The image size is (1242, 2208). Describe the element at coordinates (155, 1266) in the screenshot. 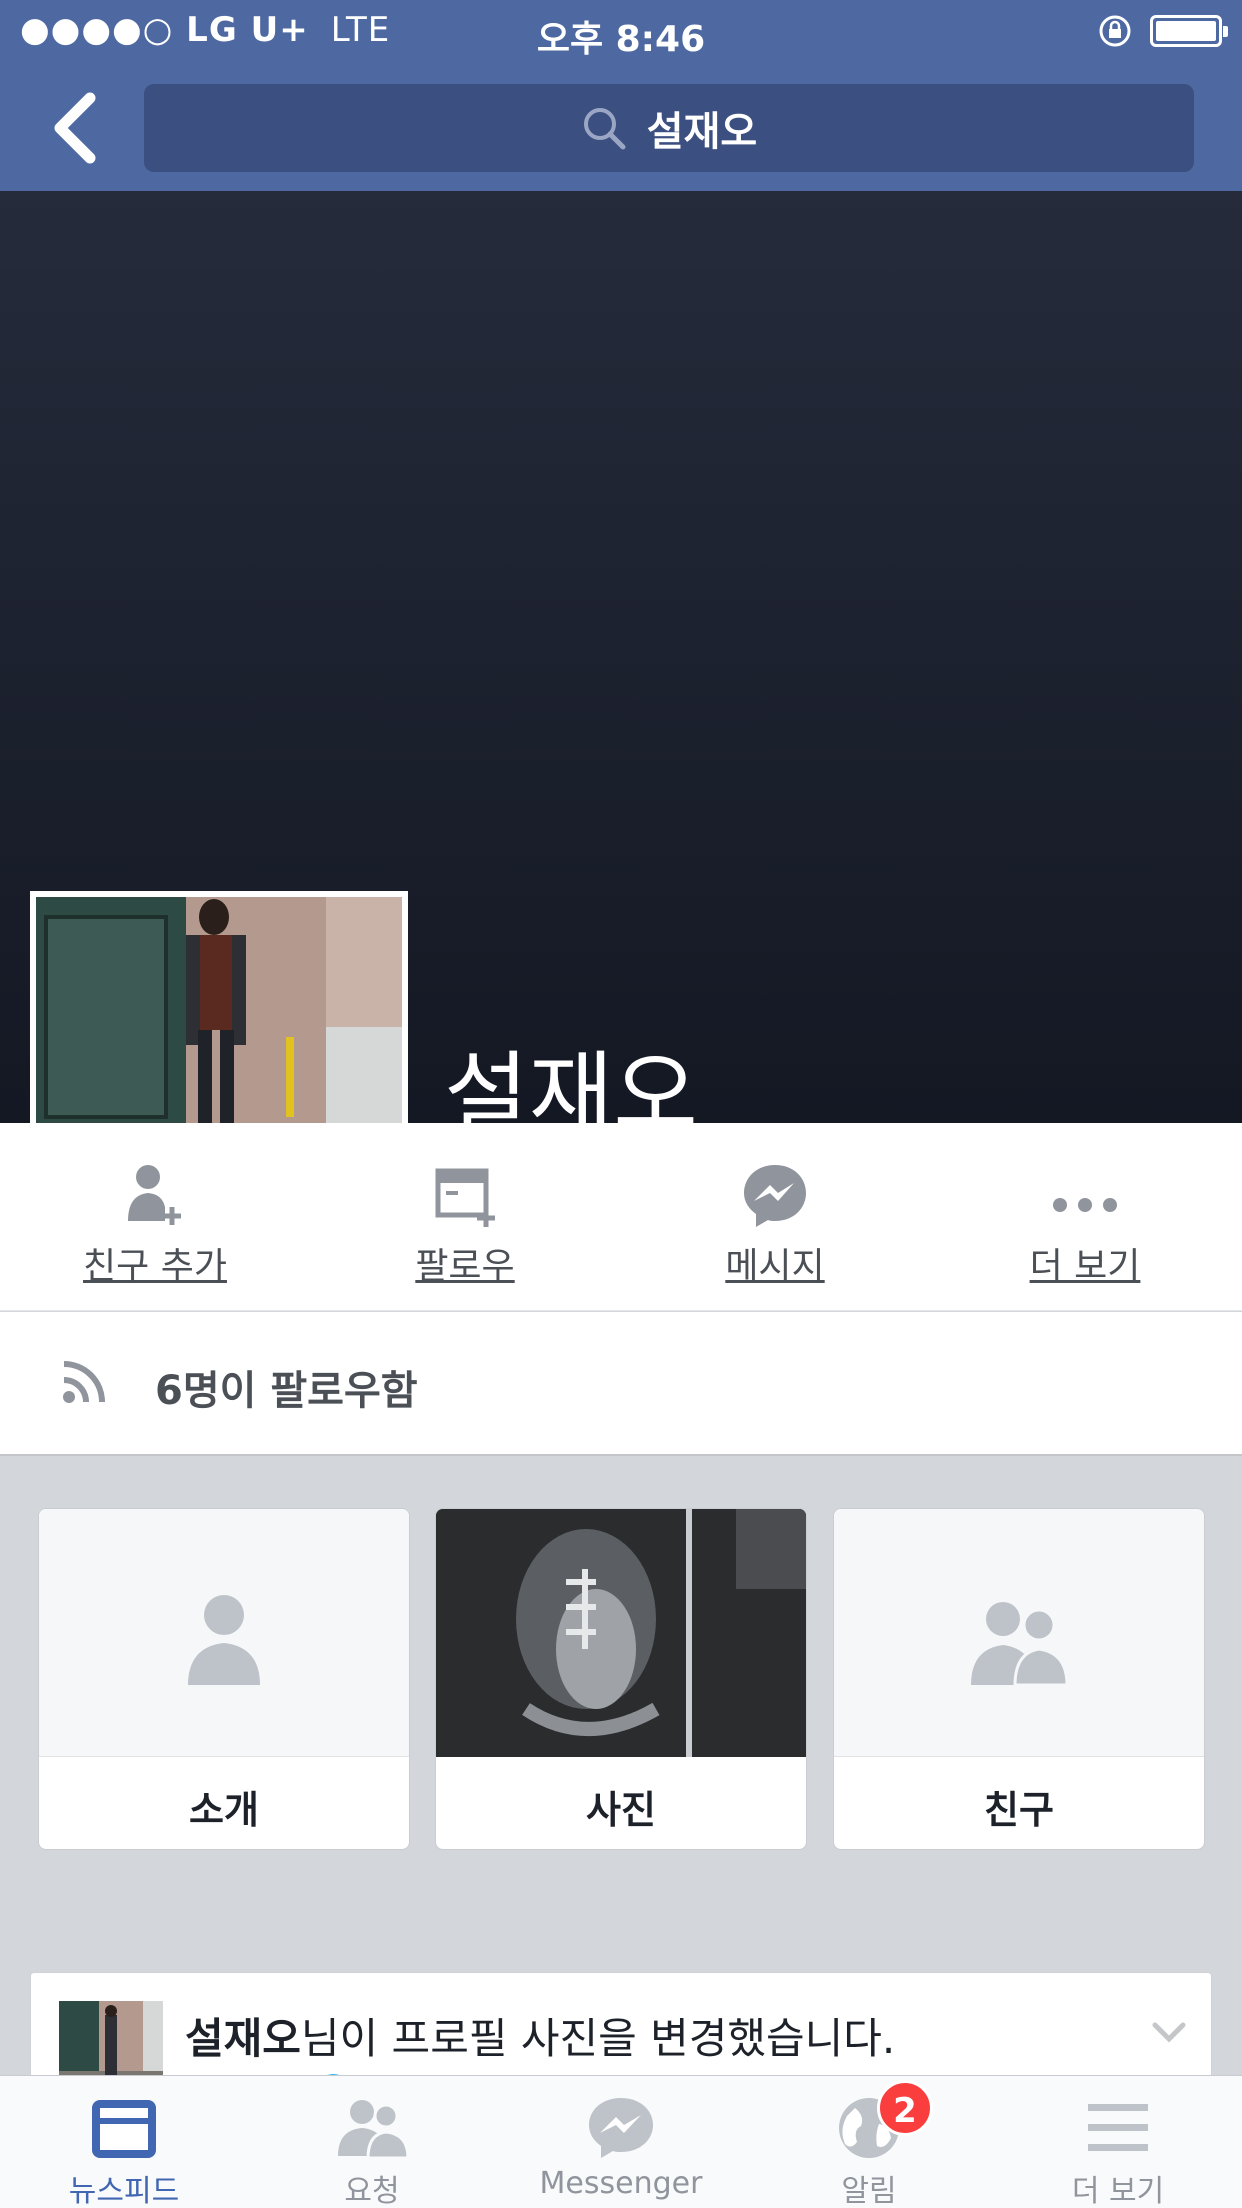

I see `add-friend-label: 친구 추가` at that location.